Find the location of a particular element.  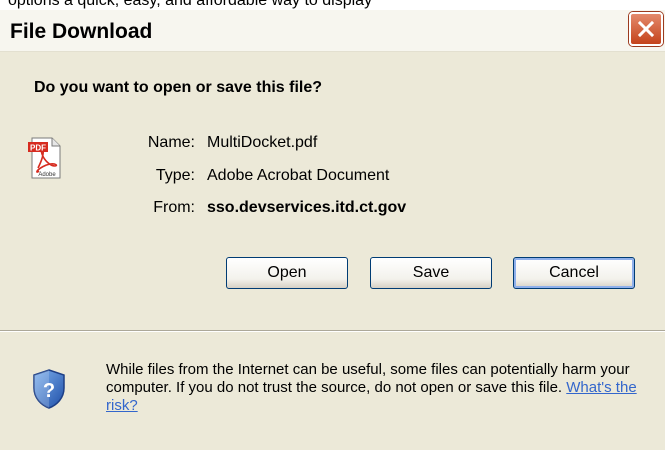

save-button: Save is located at coordinates (431, 273).